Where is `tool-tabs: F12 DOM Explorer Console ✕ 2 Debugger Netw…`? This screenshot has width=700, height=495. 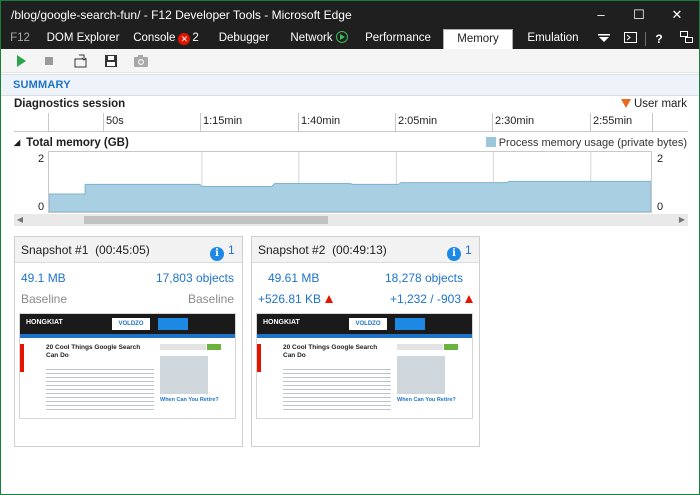 tool-tabs: F12 DOM Explorer Console ✕ 2 Debugger Netw… is located at coordinates (350, 39).